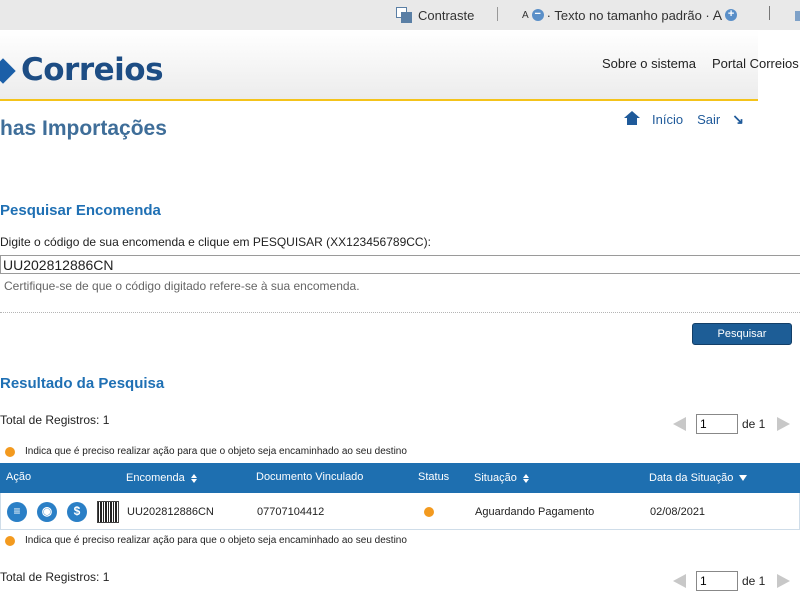 This screenshot has width=800, height=600. I want to click on column-encomenda: Encomenda, so click(161, 478).